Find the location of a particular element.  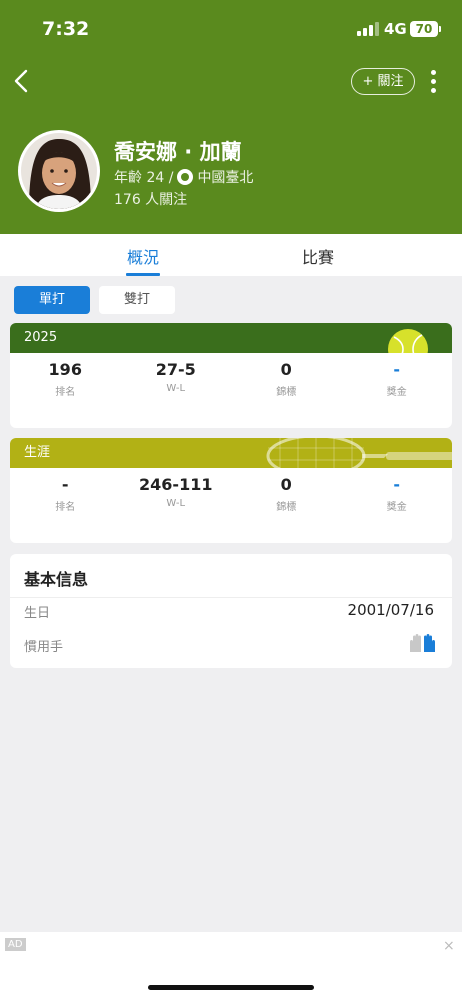

player-avatar is located at coordinates (59, 171).